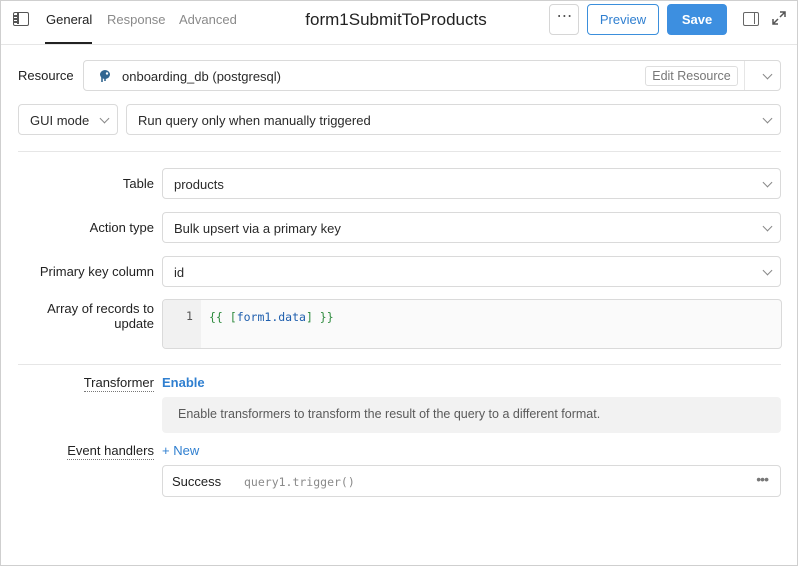  Describe the element at coordinates (471, 271) in the screenshot. I see `primary-key-select: id` at that location.